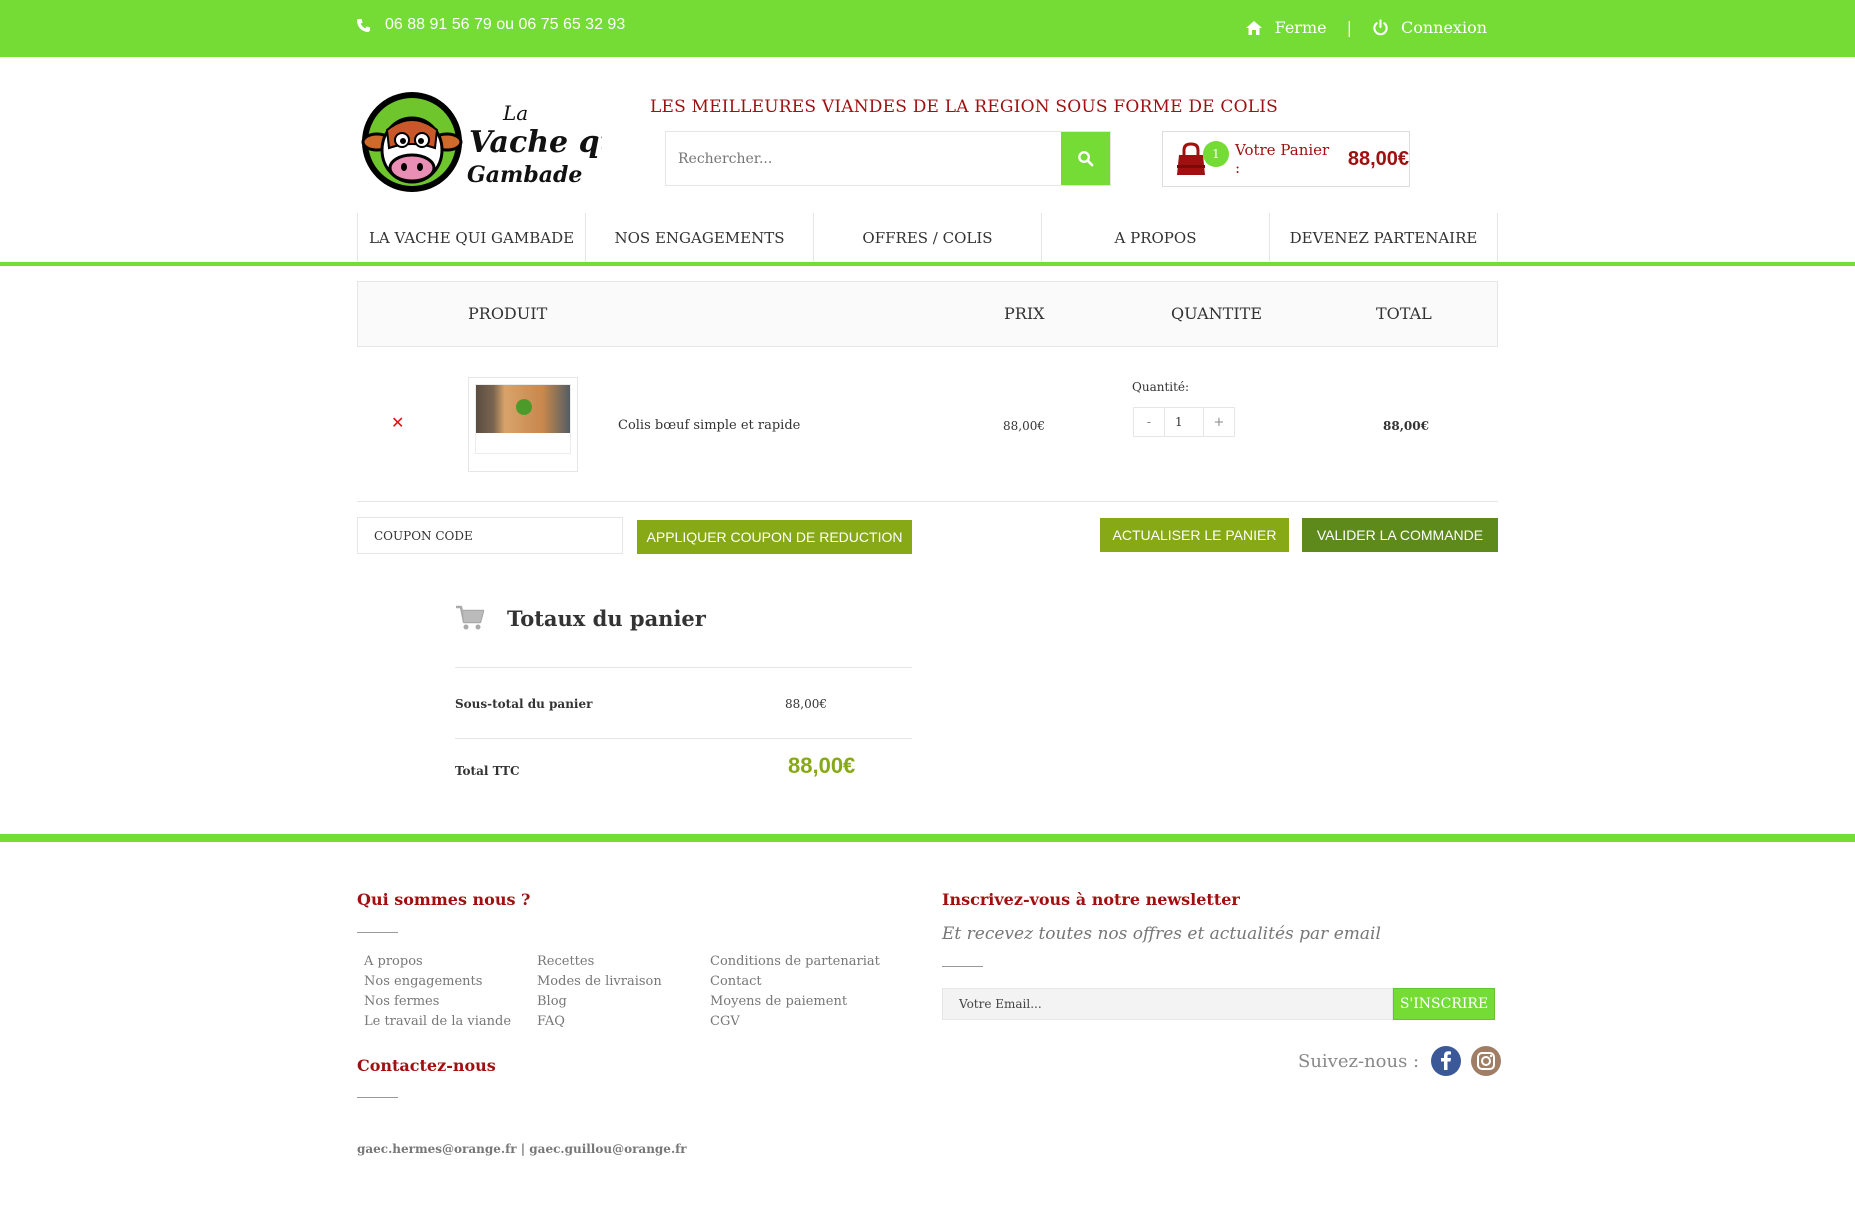 The width and height of the screenshot is (1855, 1207). I want to click on cart-count-badge: 1, so click(1216, 154).